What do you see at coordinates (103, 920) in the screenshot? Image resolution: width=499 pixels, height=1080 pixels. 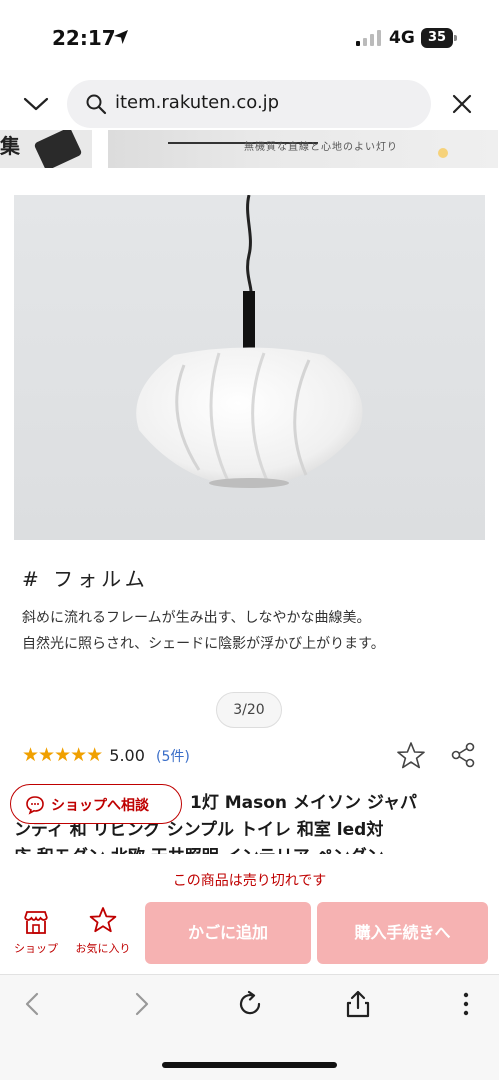 I see `favorite-star-icon` at bounding box center [103, 920].